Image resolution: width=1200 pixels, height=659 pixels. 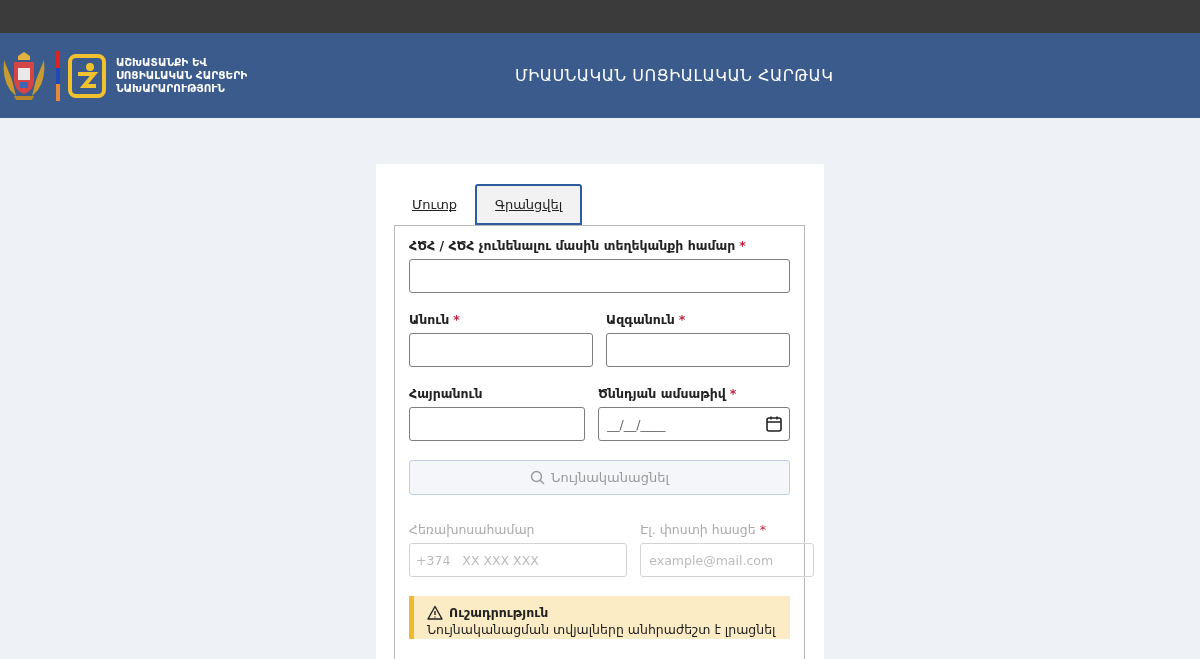 What do you see at coordinates (162, 62) in the screenshot?
I see `ministry-name-line: ԱՇԽԱՏԱՆՔԻ ԵՎ` at bounding box center [162, 62].